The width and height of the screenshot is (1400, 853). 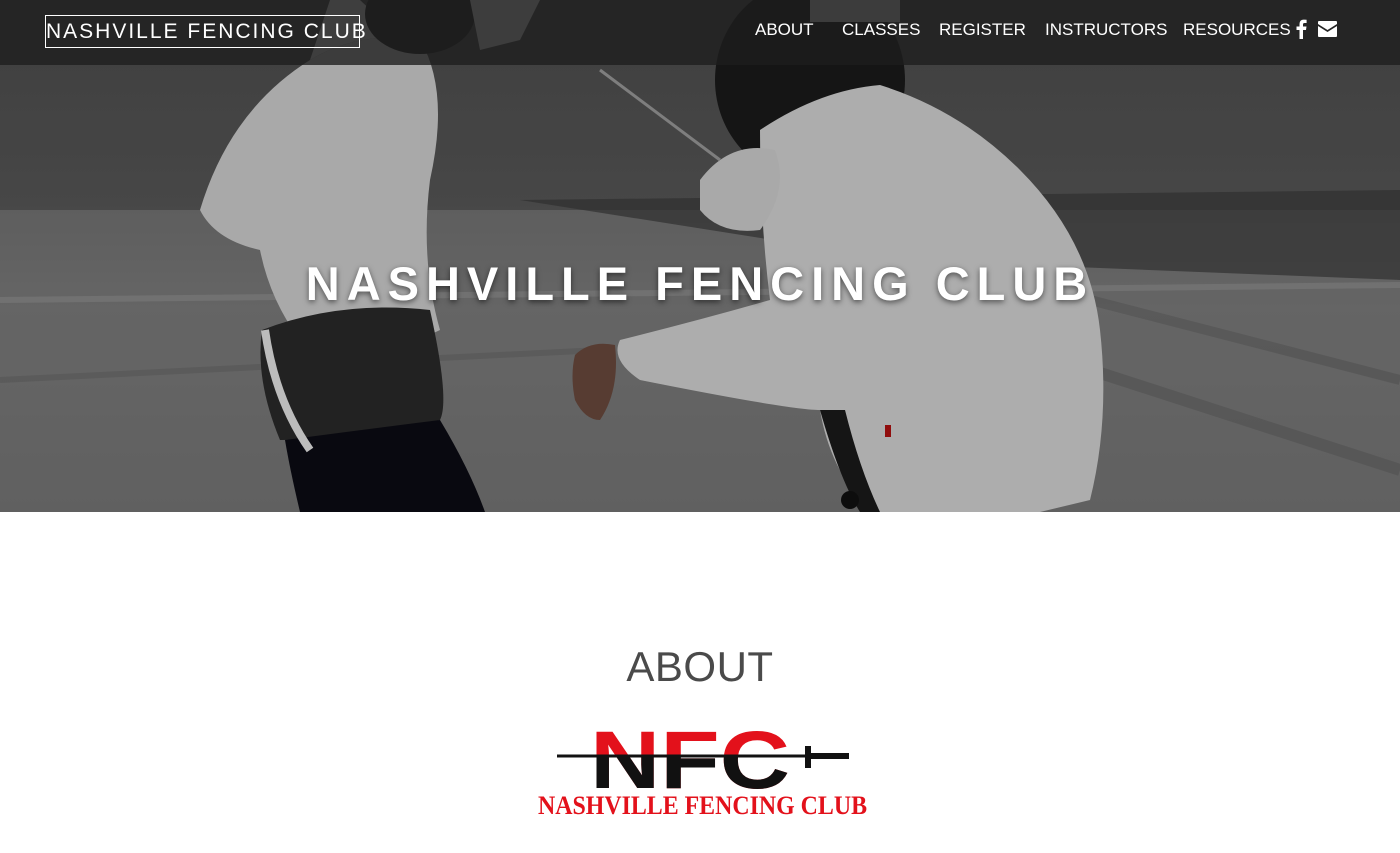 I want to click on nav-link-resources: RESOURCES, so click(x=1237, y=30).